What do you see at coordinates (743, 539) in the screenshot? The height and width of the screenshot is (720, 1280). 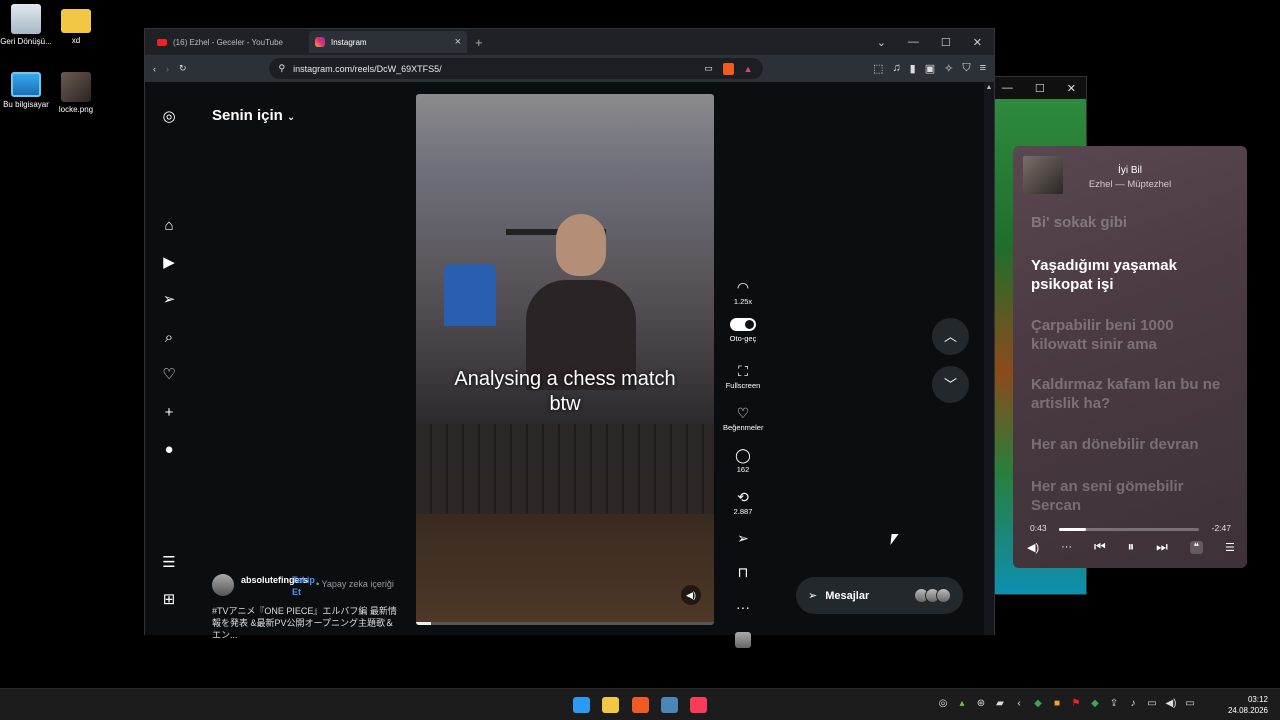 I see `share-button: ➢` at bounding box center [743, 539].